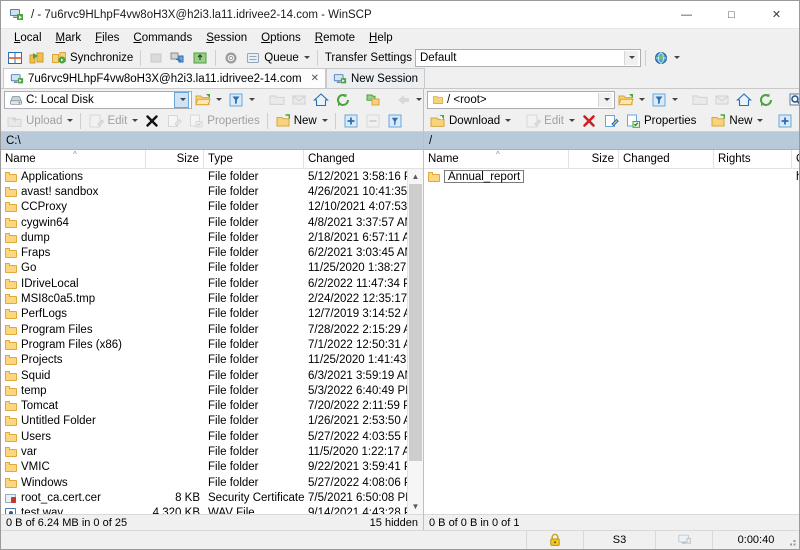 The height and width of the screenshot is (550, 800). I want to click on status-monitor-cell, so click(683, 540).